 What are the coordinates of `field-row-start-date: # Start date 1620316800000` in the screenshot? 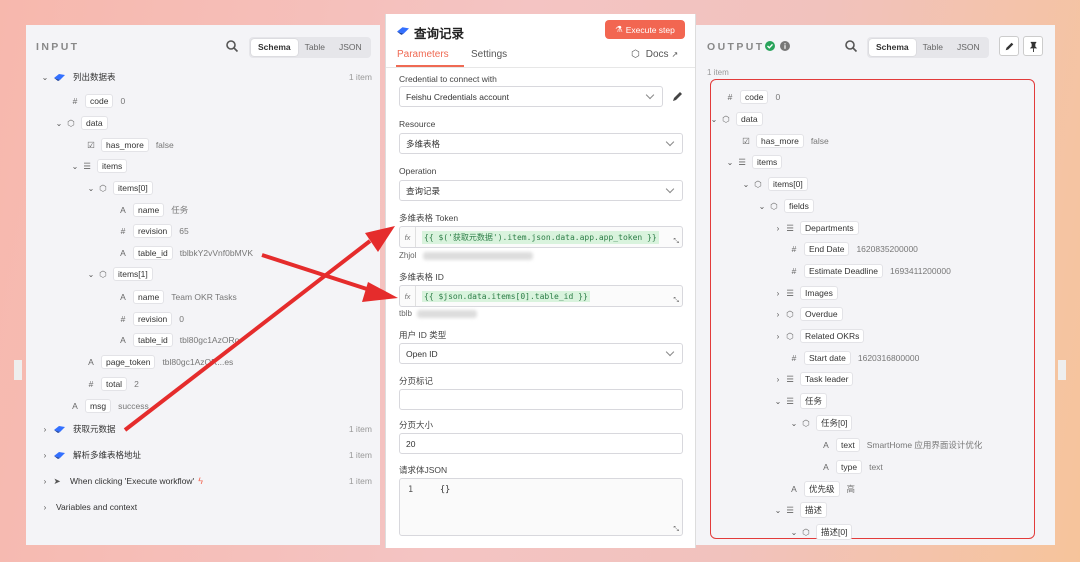 It's located at (853, 358).